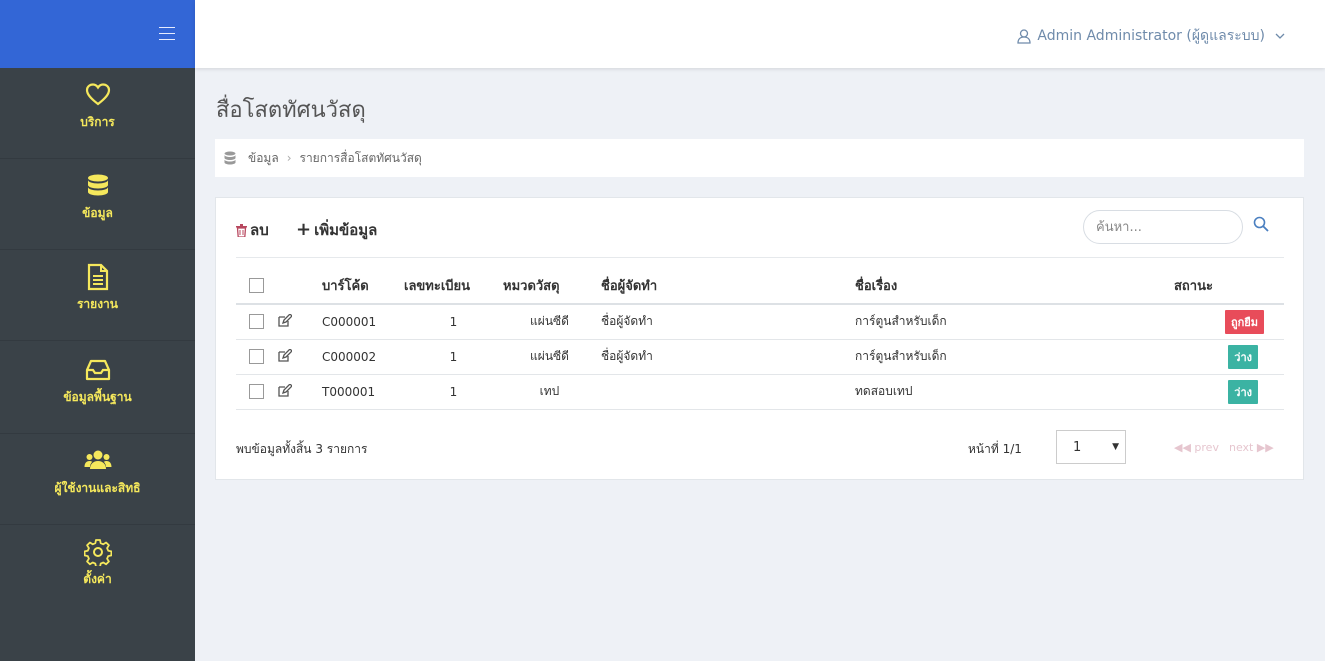  I want to click on sidebar-item-label: ข้อมูลพื้นฐาน, so click(97, 397).